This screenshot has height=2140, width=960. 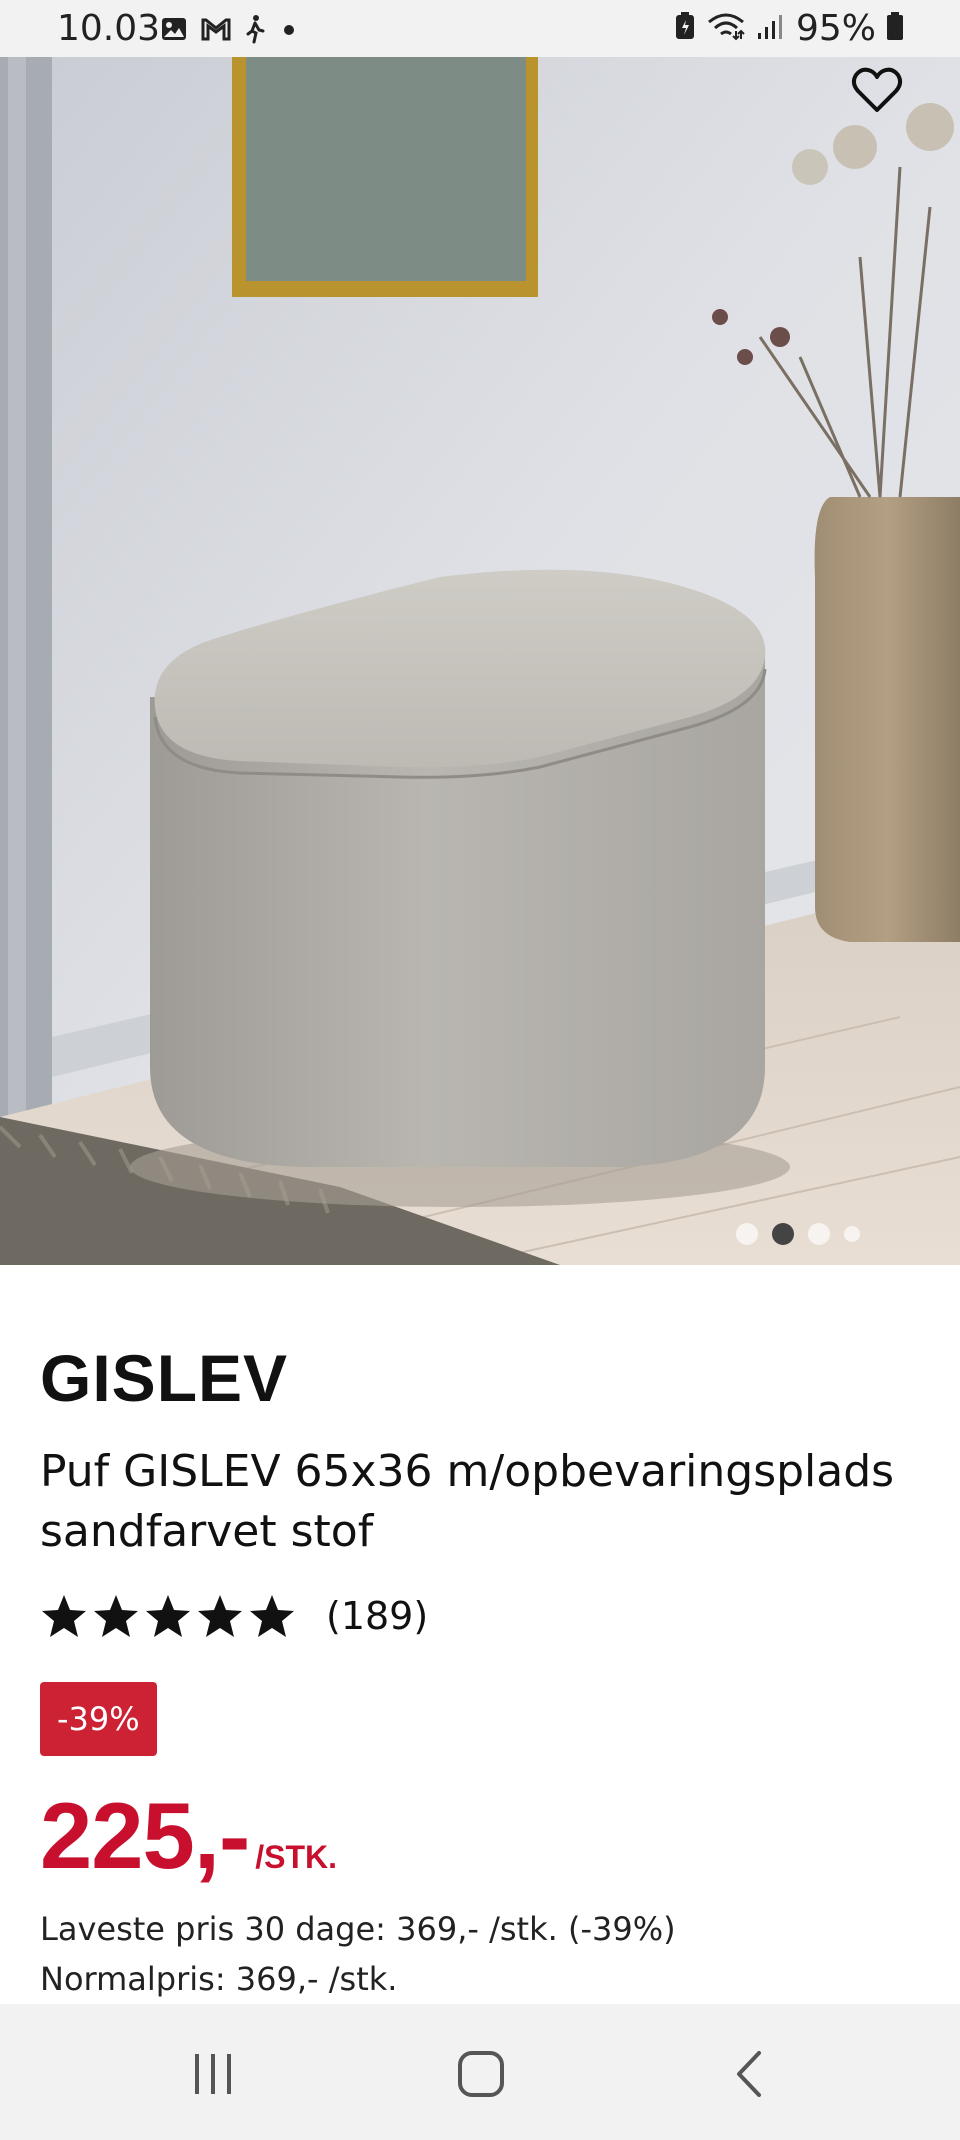 What do you see at coordinates (771, 28) in the screenshot?
I see `signal-icon` at bounding box center [771, 28].